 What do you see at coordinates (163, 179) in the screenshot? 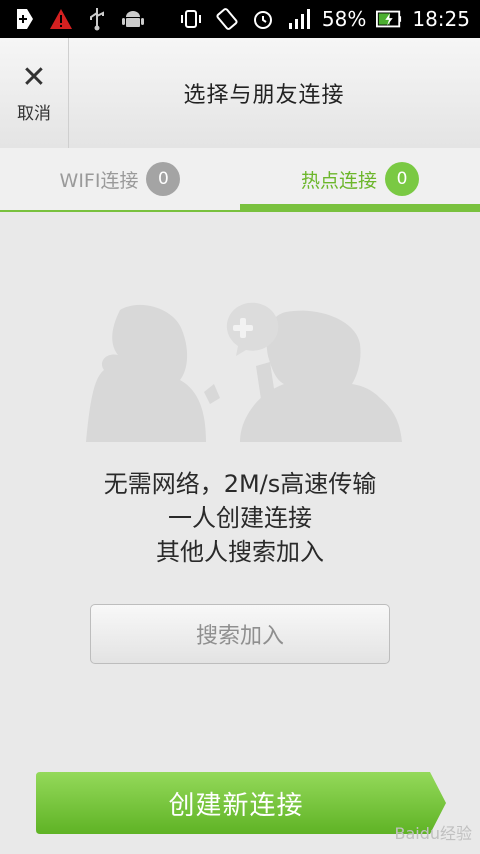
I see `tab-wifi-count-badge: 0` at bounding box center [163, 179].